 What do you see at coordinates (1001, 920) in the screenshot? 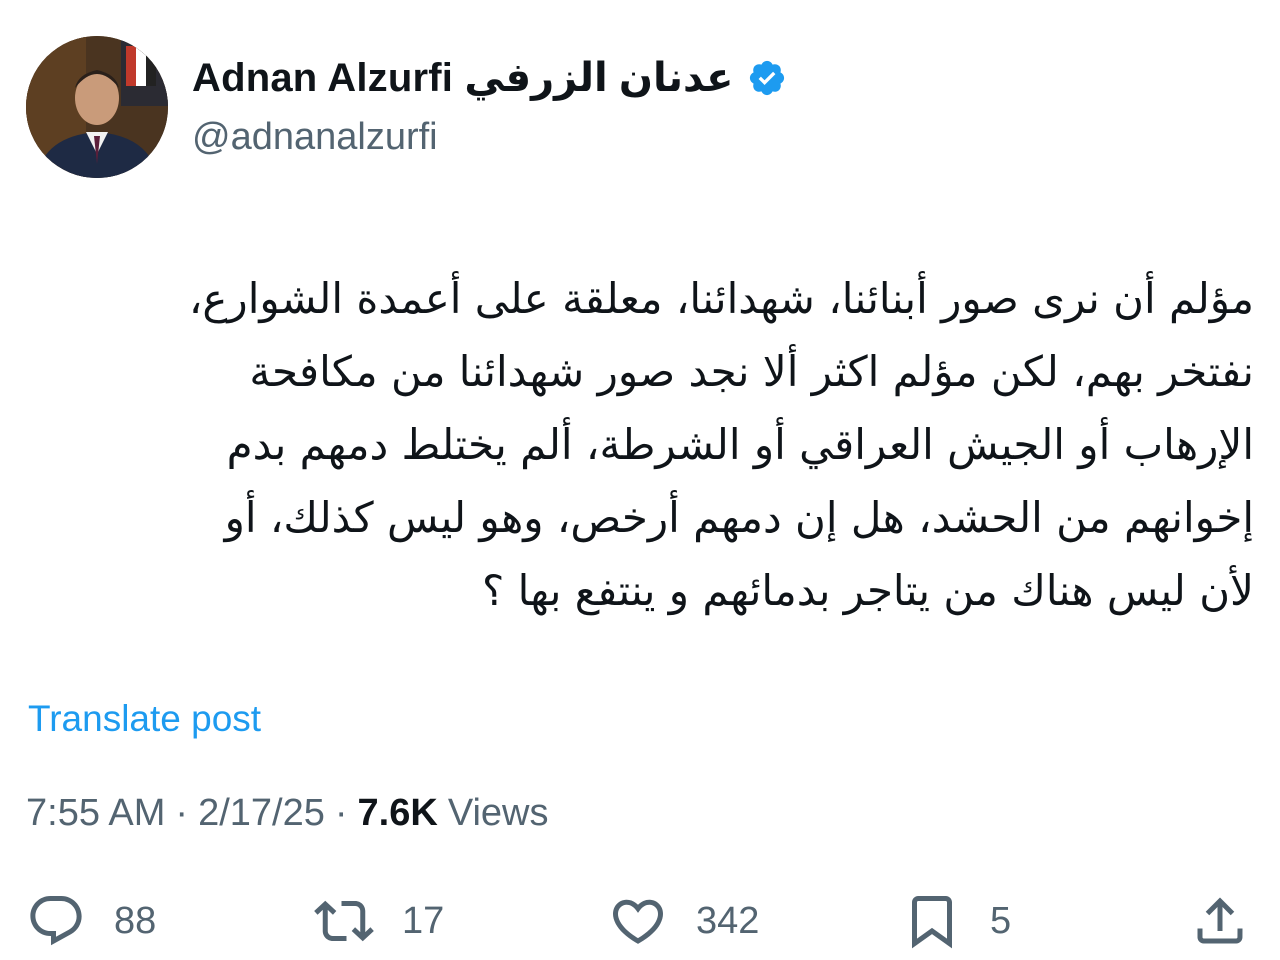
I see `bookmark-count: 5` at bounding box center [1001, 920].